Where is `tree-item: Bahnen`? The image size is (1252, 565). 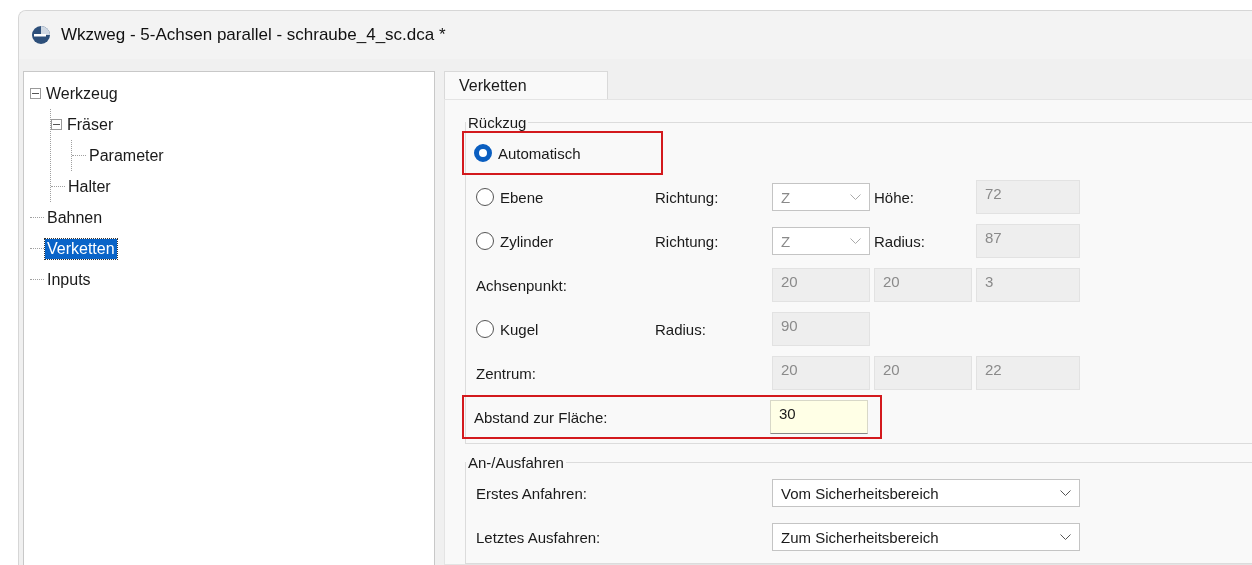
tree-item: Bahnen is located at coordinates (75, 217).